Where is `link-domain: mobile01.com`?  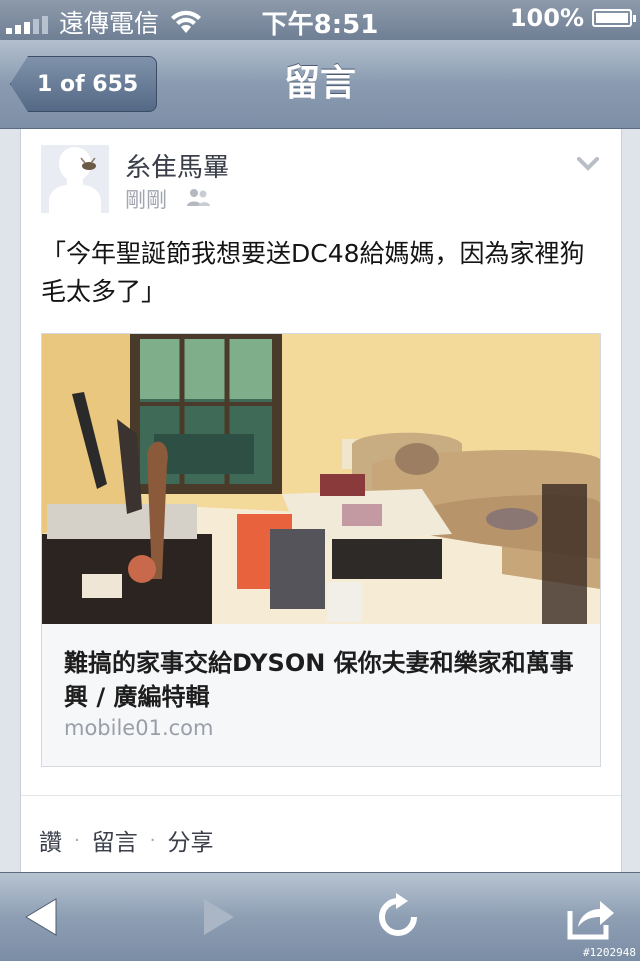
link-domain: mobile01.com is located at coordinates (139, 728).